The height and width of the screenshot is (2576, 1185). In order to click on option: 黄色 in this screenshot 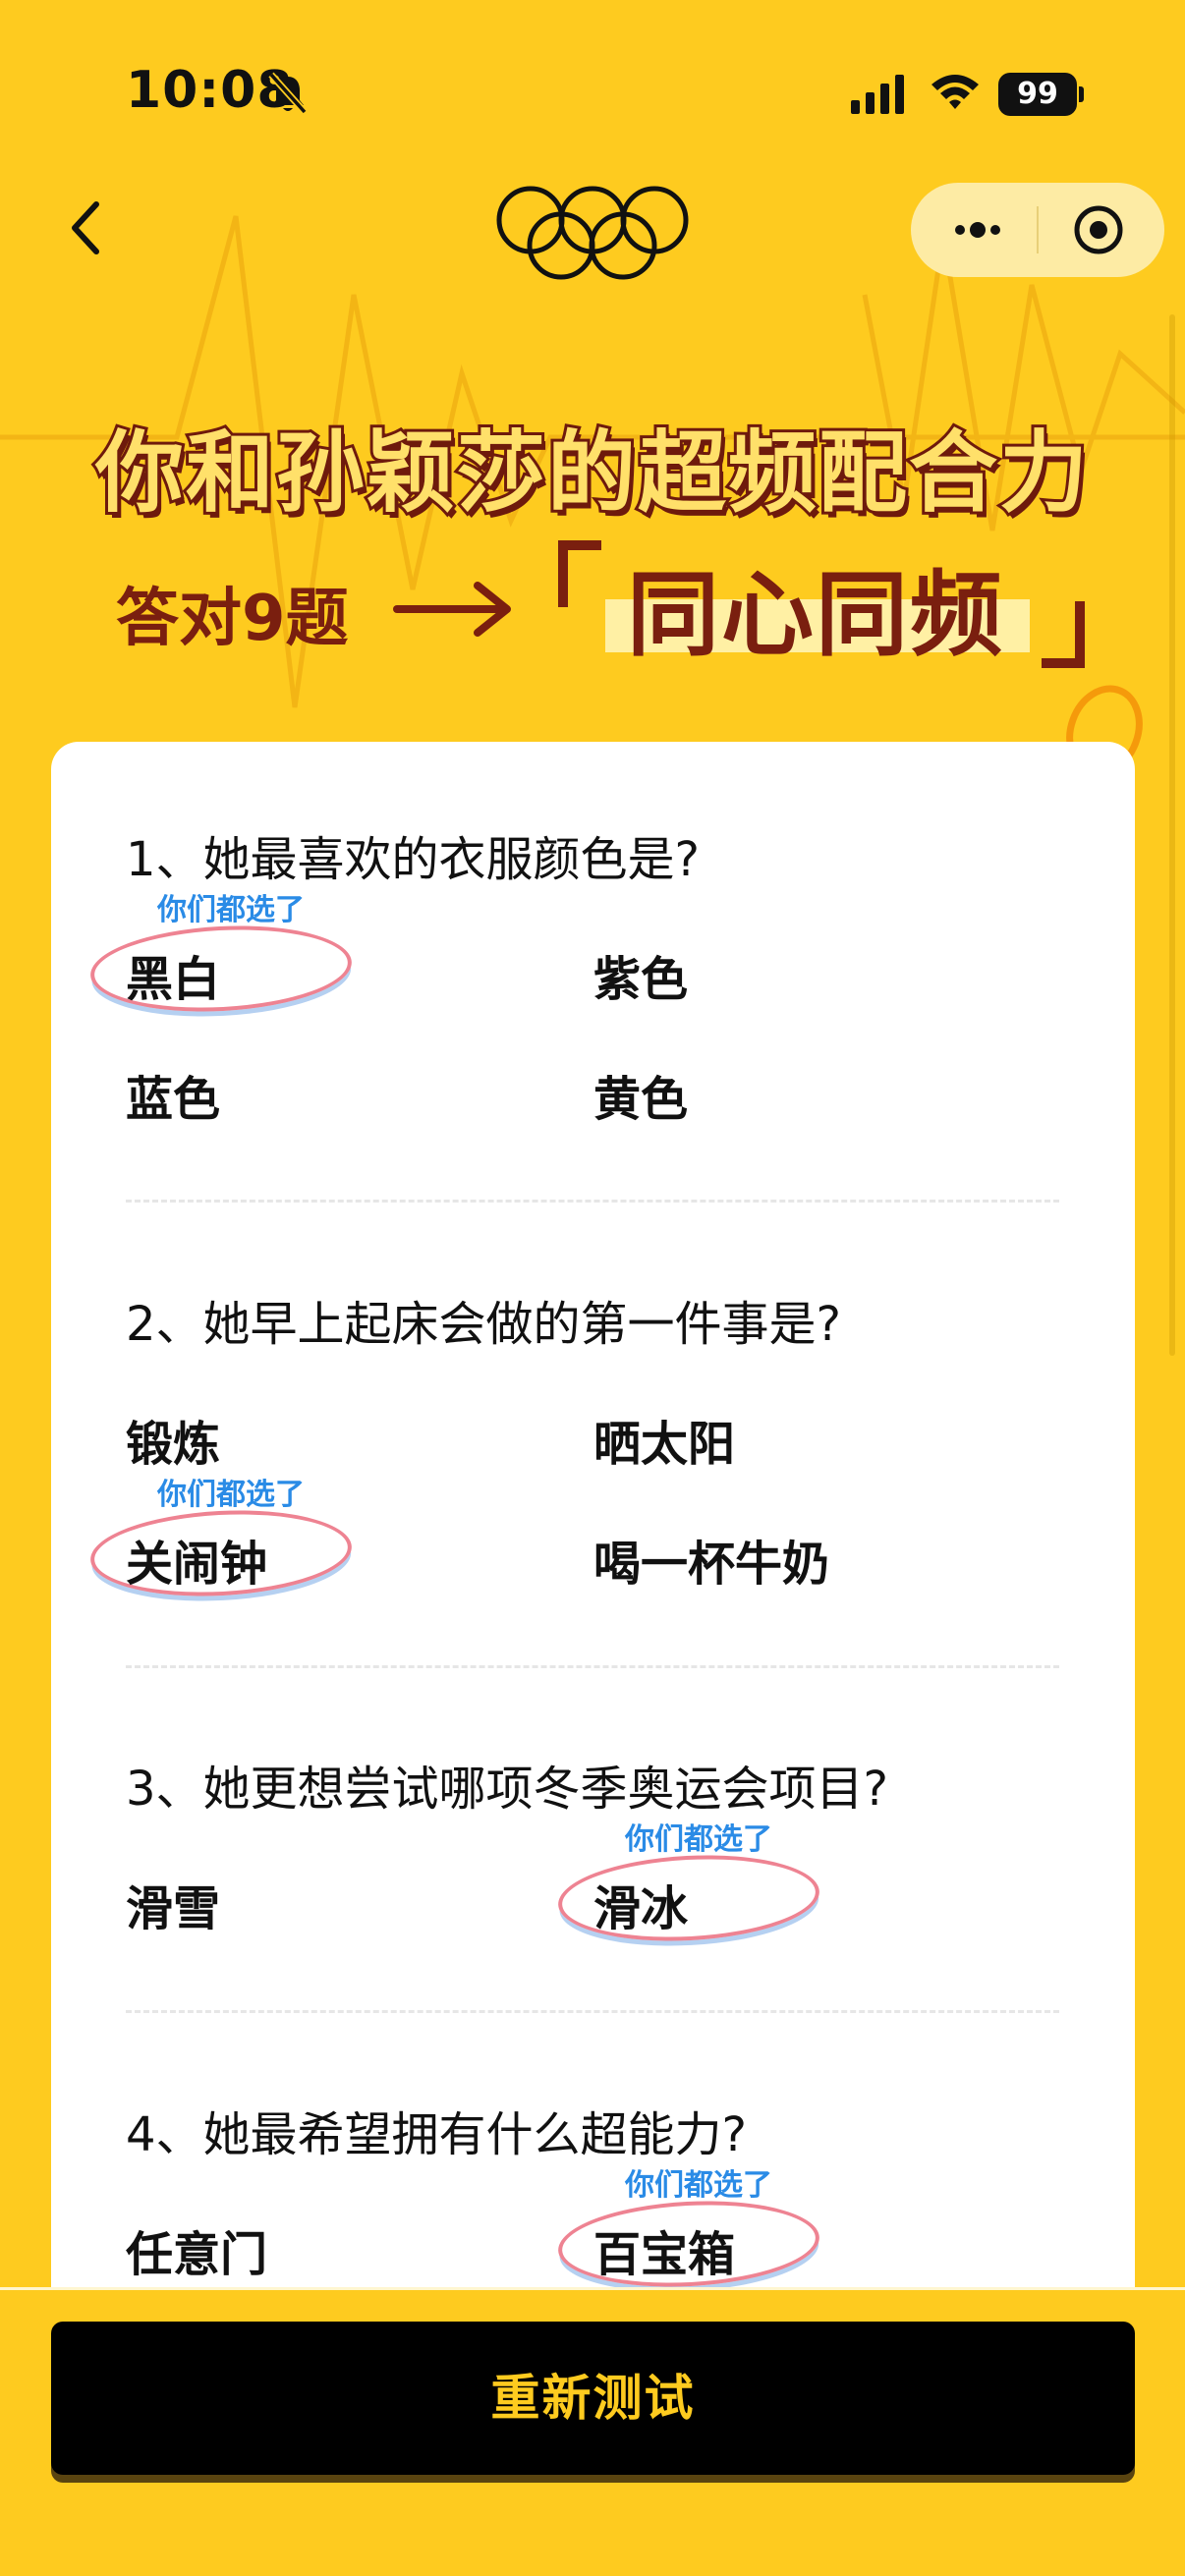, I will do `click(641, 1094)`.